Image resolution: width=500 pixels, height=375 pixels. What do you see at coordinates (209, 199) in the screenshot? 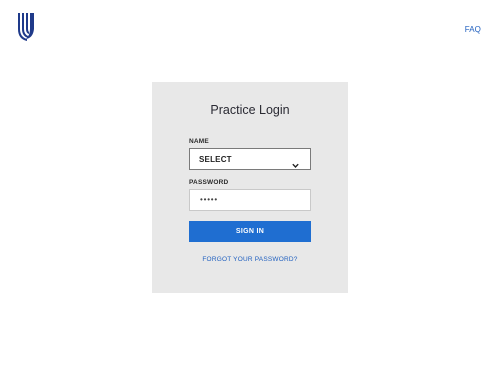
I see `password-masked-value: •••••` at bounding box center [209, 199].